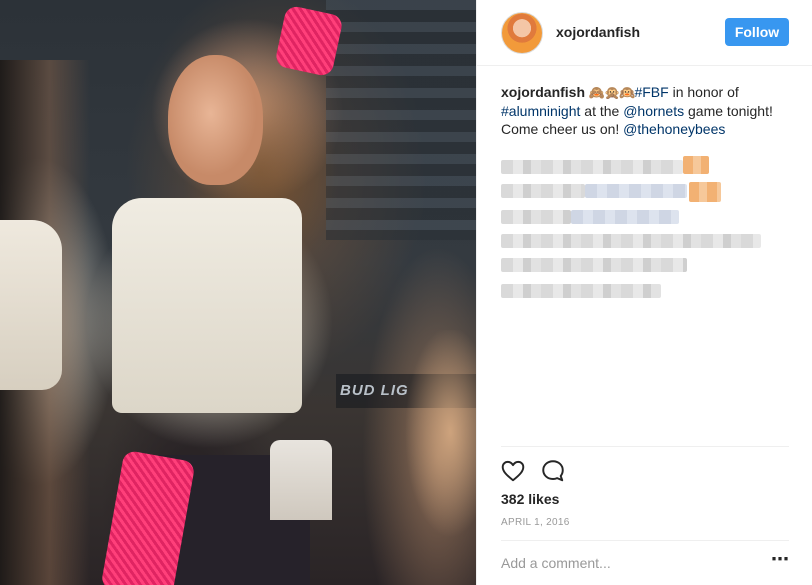 The height and width of the screenshot is (585, 812). What do you see at coordinates (530, 499) in the screenshot?
I see `likes-count: 382 likes` at bounding box center [530, 499].